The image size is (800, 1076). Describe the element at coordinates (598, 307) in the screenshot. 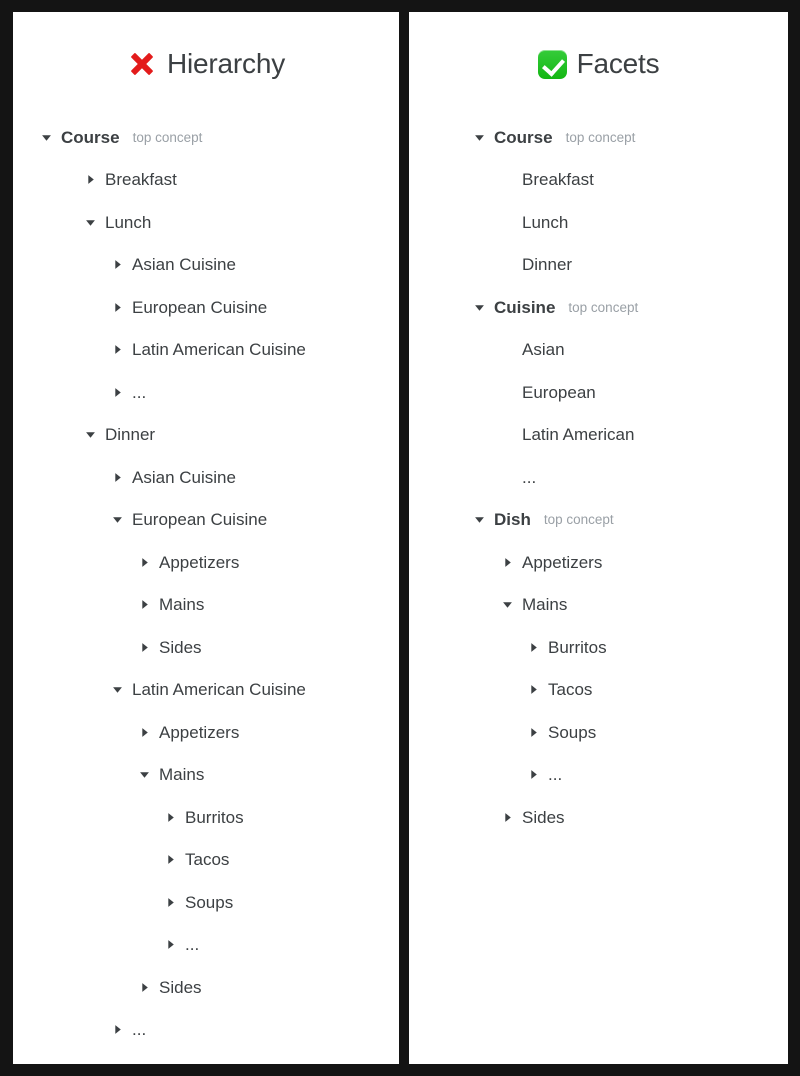

I see `tree-node: Cuisine top concept` at that location.